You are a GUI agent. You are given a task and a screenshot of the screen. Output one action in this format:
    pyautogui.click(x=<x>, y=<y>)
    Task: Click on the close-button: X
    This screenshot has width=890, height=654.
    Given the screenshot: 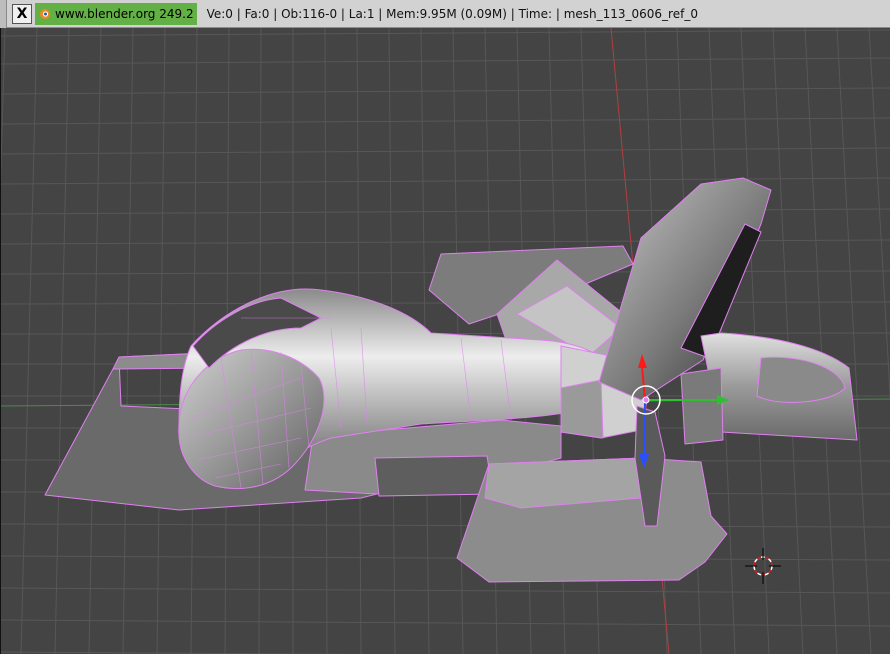 What is the action you would take?
    pyautogui.click(x=22, y=13)
    